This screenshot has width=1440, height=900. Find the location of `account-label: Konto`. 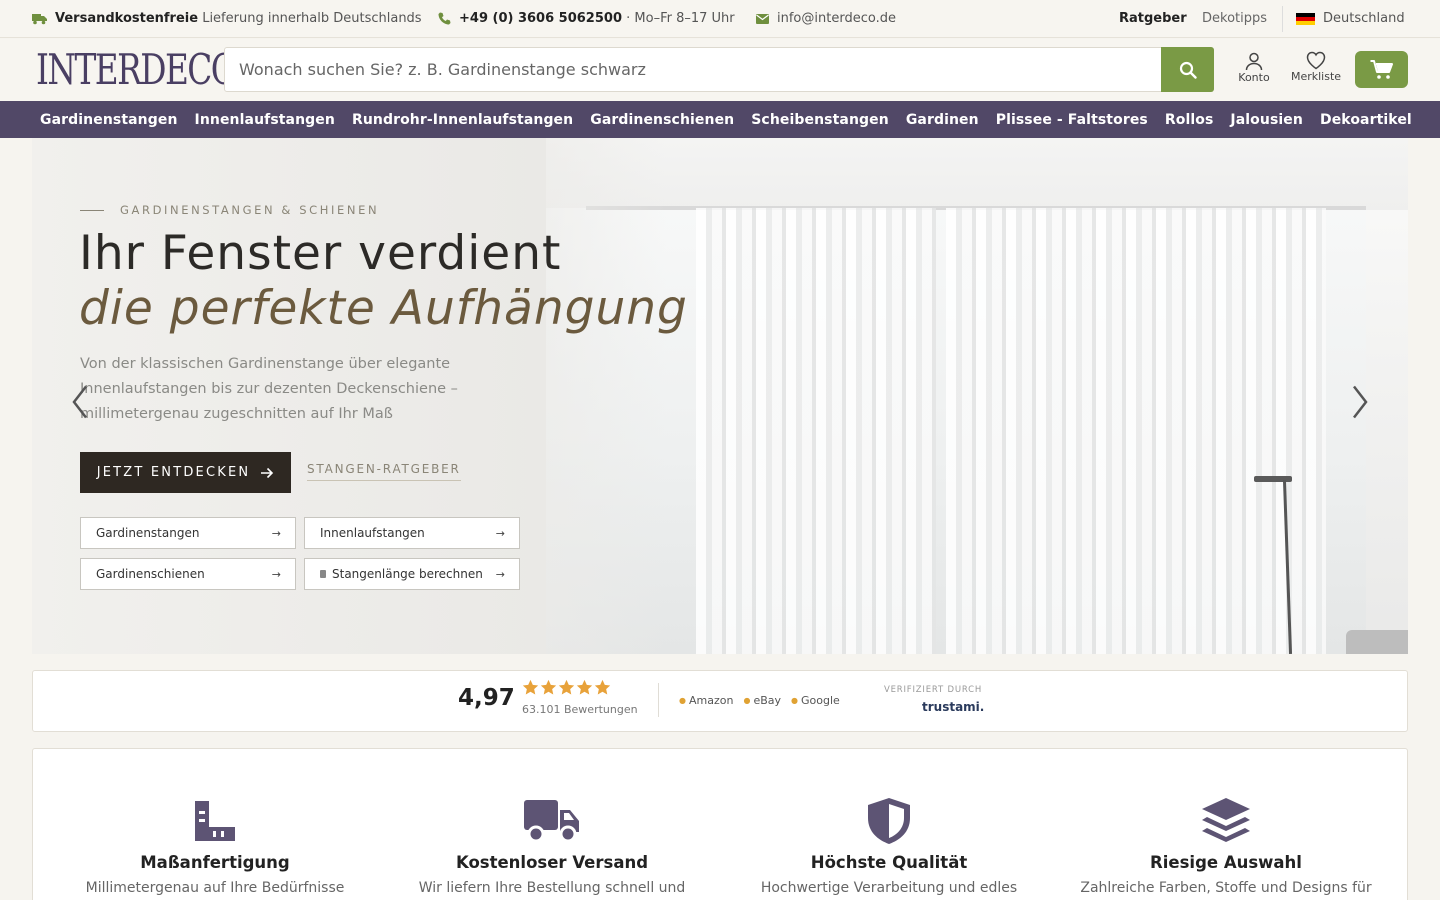

account-label: Konto is located at coordinates (1254, 77).